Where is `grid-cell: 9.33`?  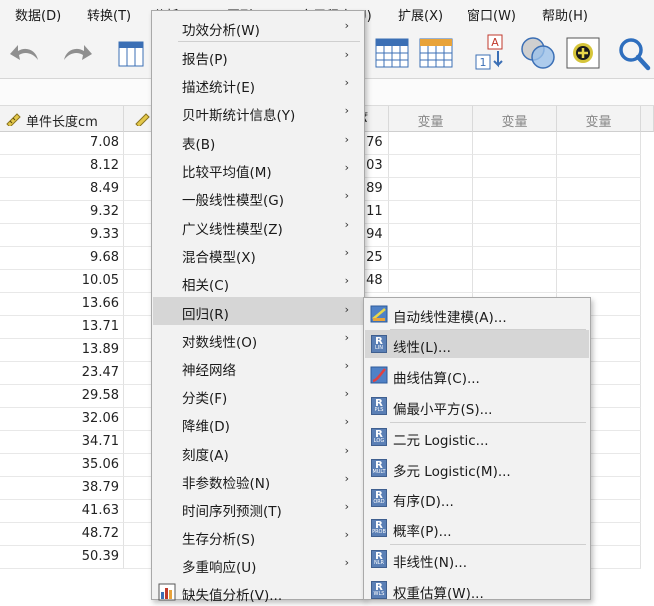
grid-cell: 9.33 is located at coordinates (62, 235).